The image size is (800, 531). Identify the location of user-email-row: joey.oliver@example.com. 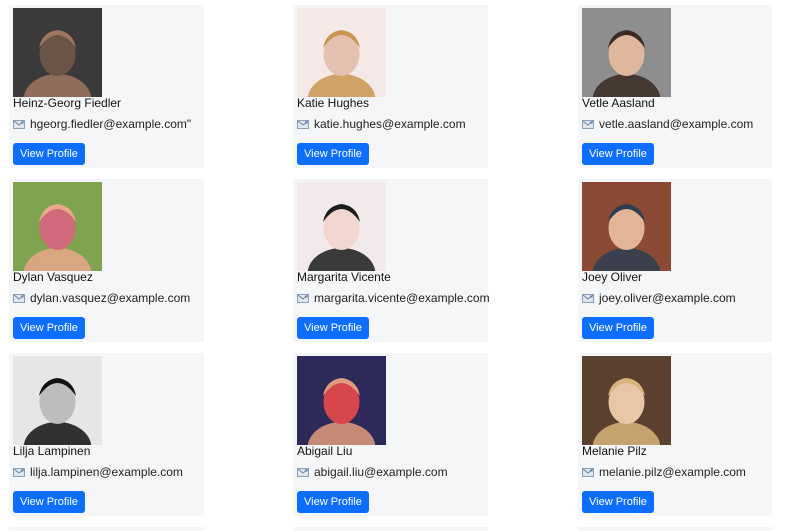
(659, 298).